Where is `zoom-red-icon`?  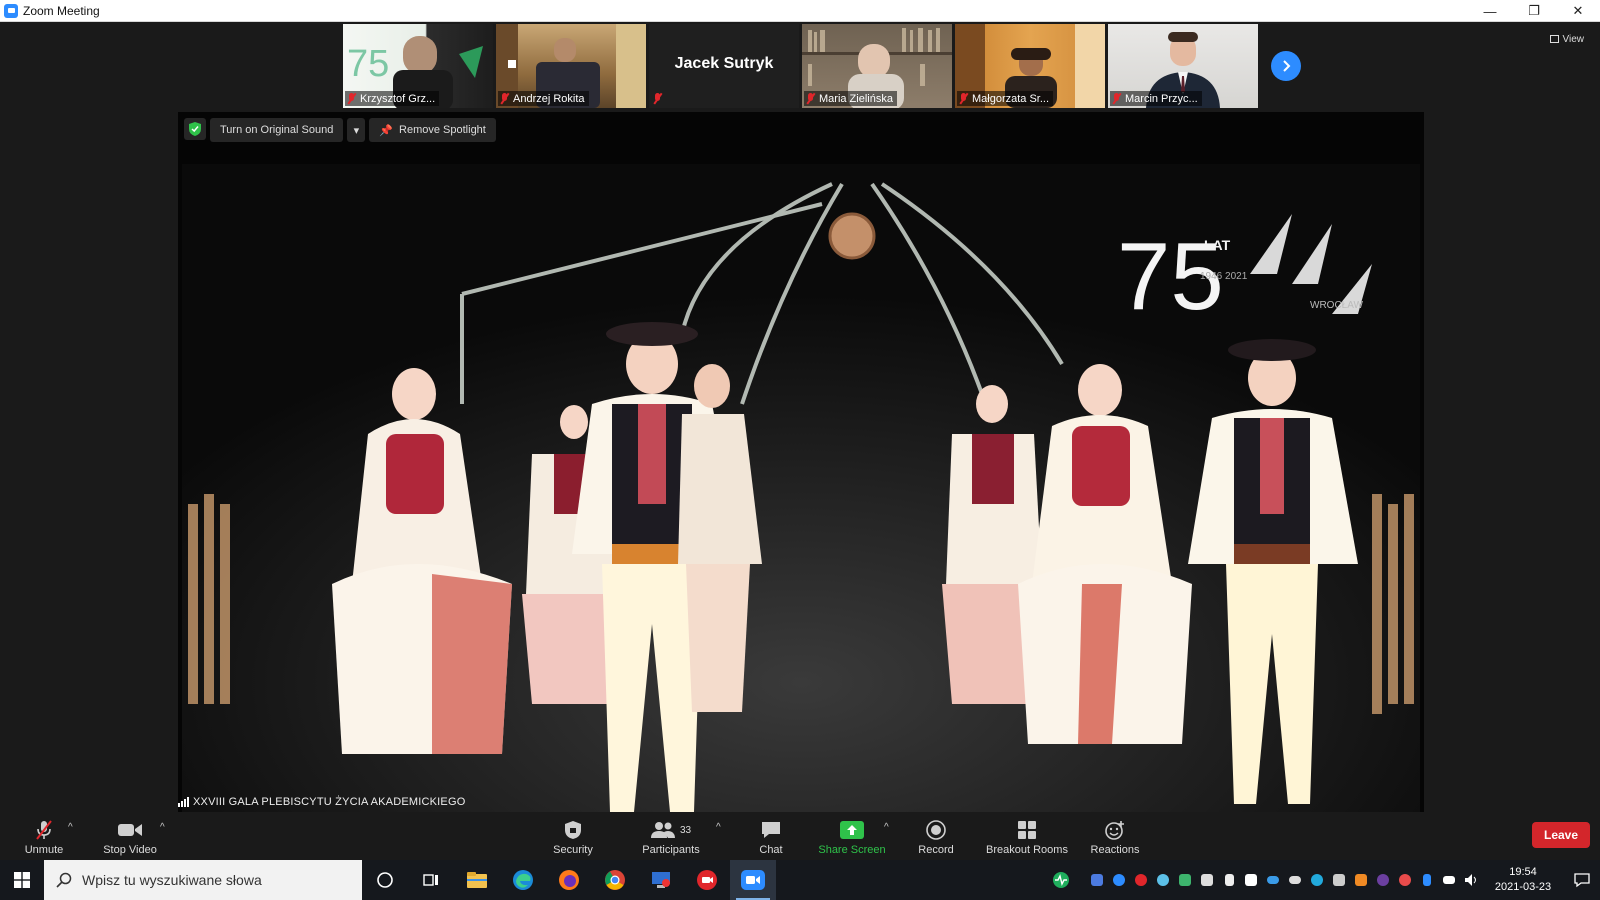
zoom-red-icon is located at coordinates (707, 880).